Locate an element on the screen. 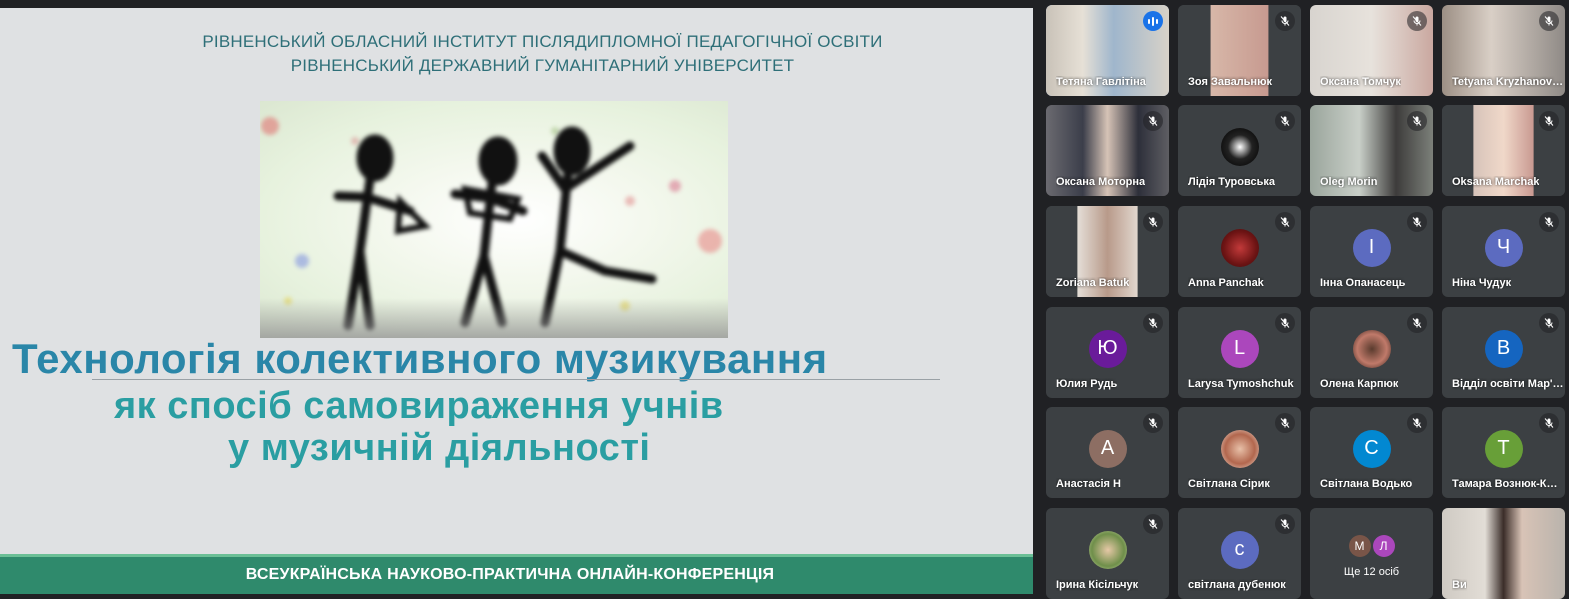  title-divider is located at coordinates (516, 379).